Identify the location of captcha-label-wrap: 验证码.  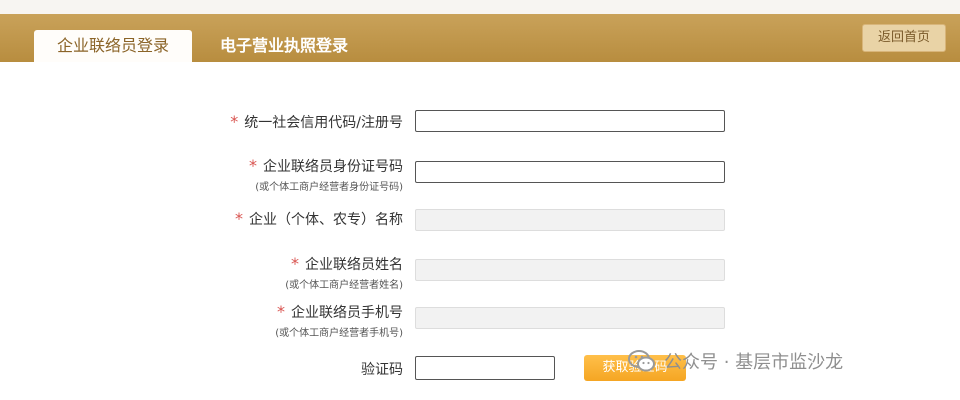
(382, 369).